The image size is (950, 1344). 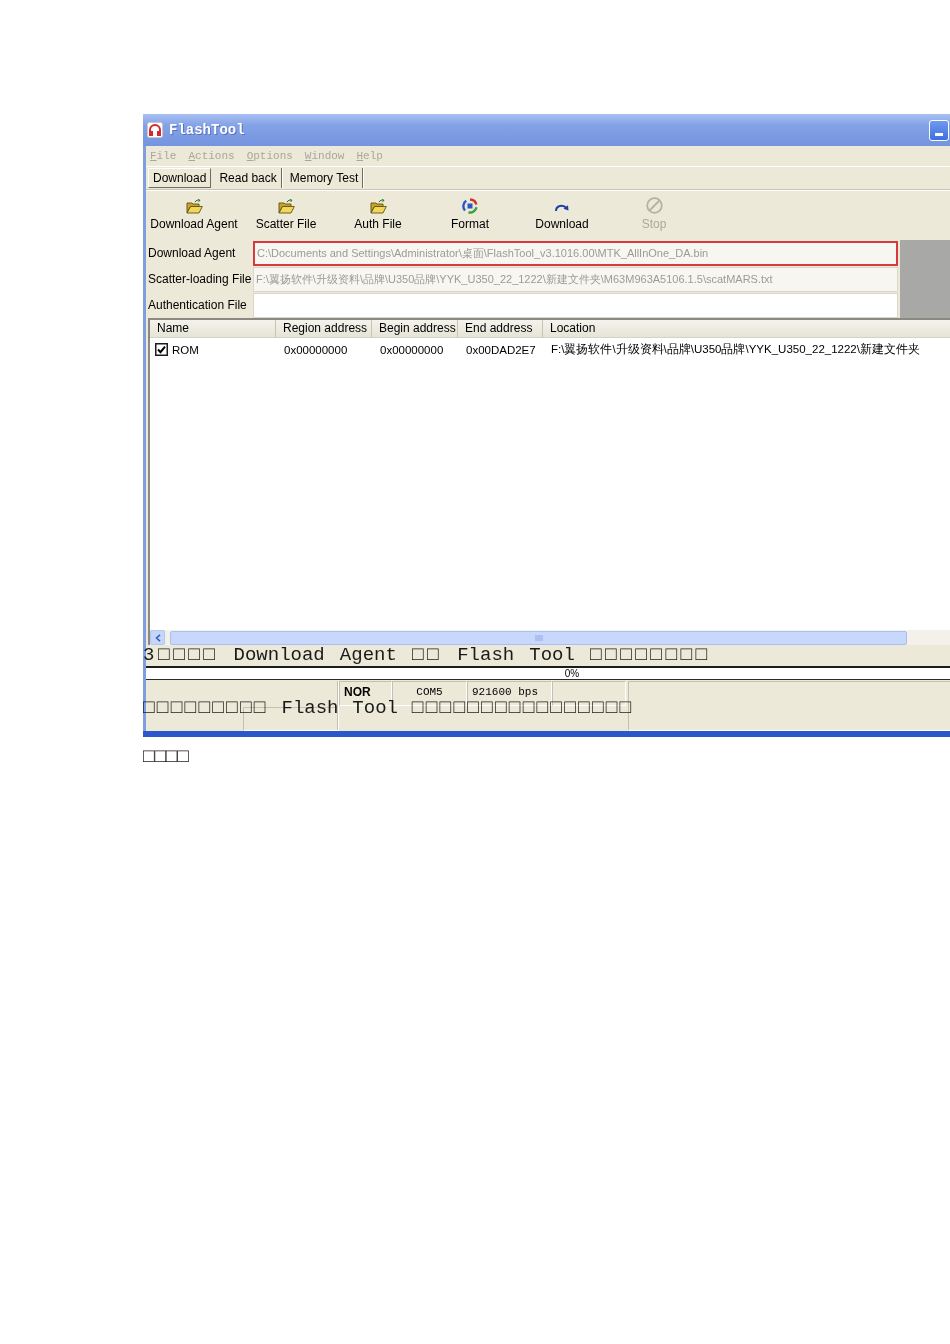 What do you see at coordinates (286, 215) in the screenshot?
I see `toolbar-button: Scatter File` at bounding box center [286, 215].